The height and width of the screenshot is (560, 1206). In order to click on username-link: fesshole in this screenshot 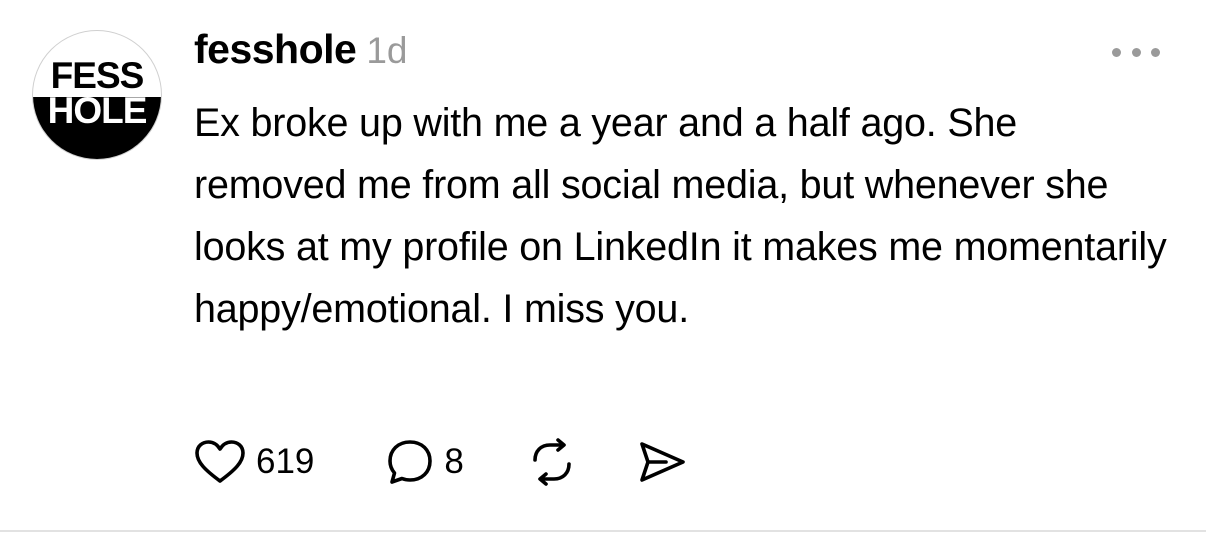, I will do `click(275, 49)`.